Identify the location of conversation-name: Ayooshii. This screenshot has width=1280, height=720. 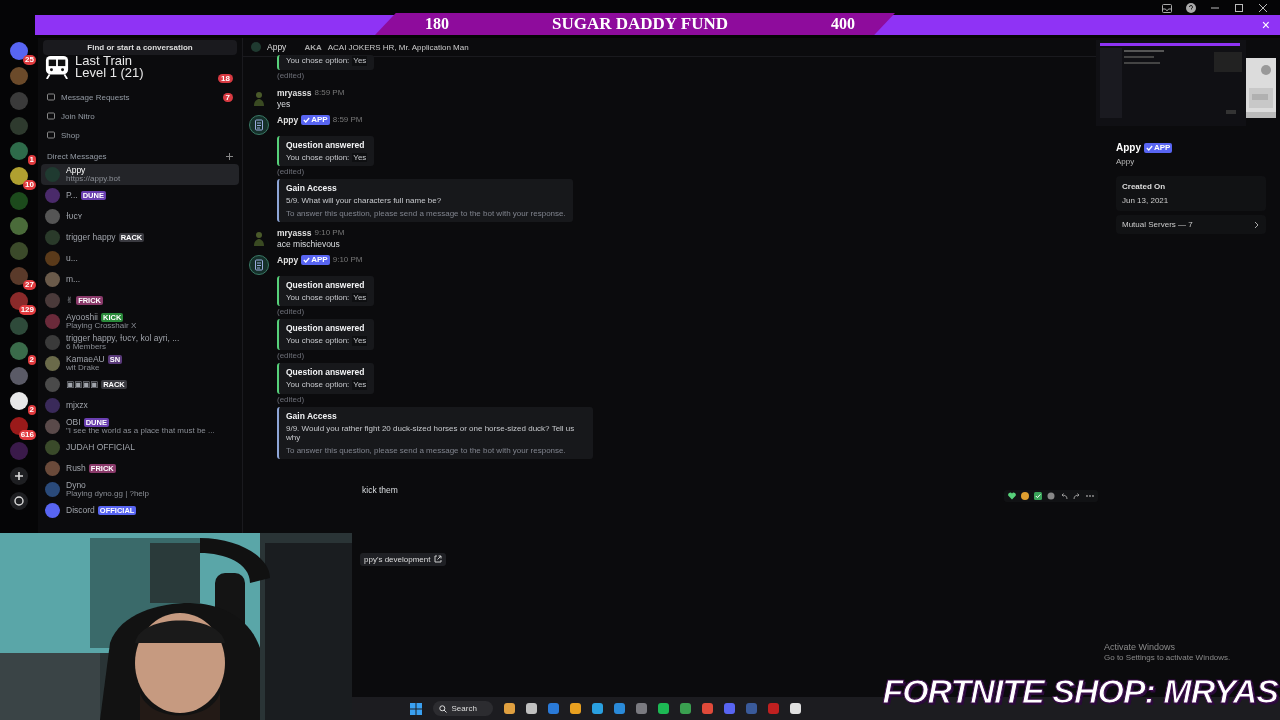
(82, 317).